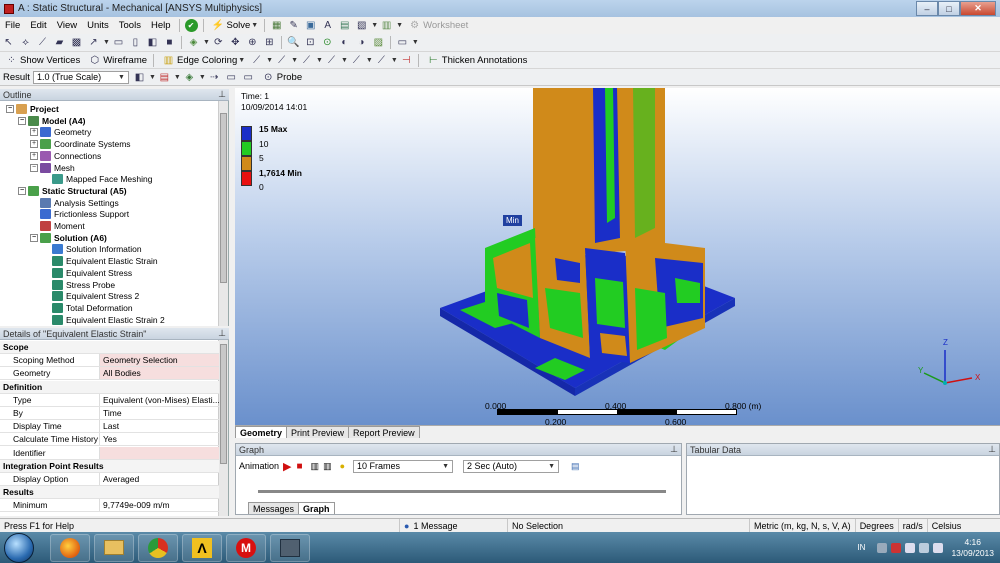  What do you see at coordinates (293, 42) in the screenshot?
I see `zoom-in-icon: 🔍` at bounding box center [293, 42].